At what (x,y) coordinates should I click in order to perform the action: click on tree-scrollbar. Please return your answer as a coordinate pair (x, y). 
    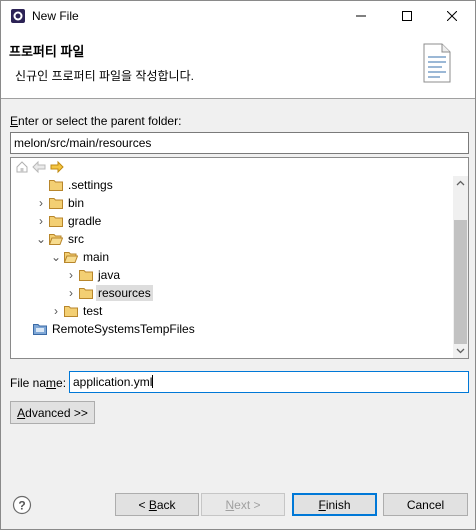
    Looking at the image, I should click on (460, 267).